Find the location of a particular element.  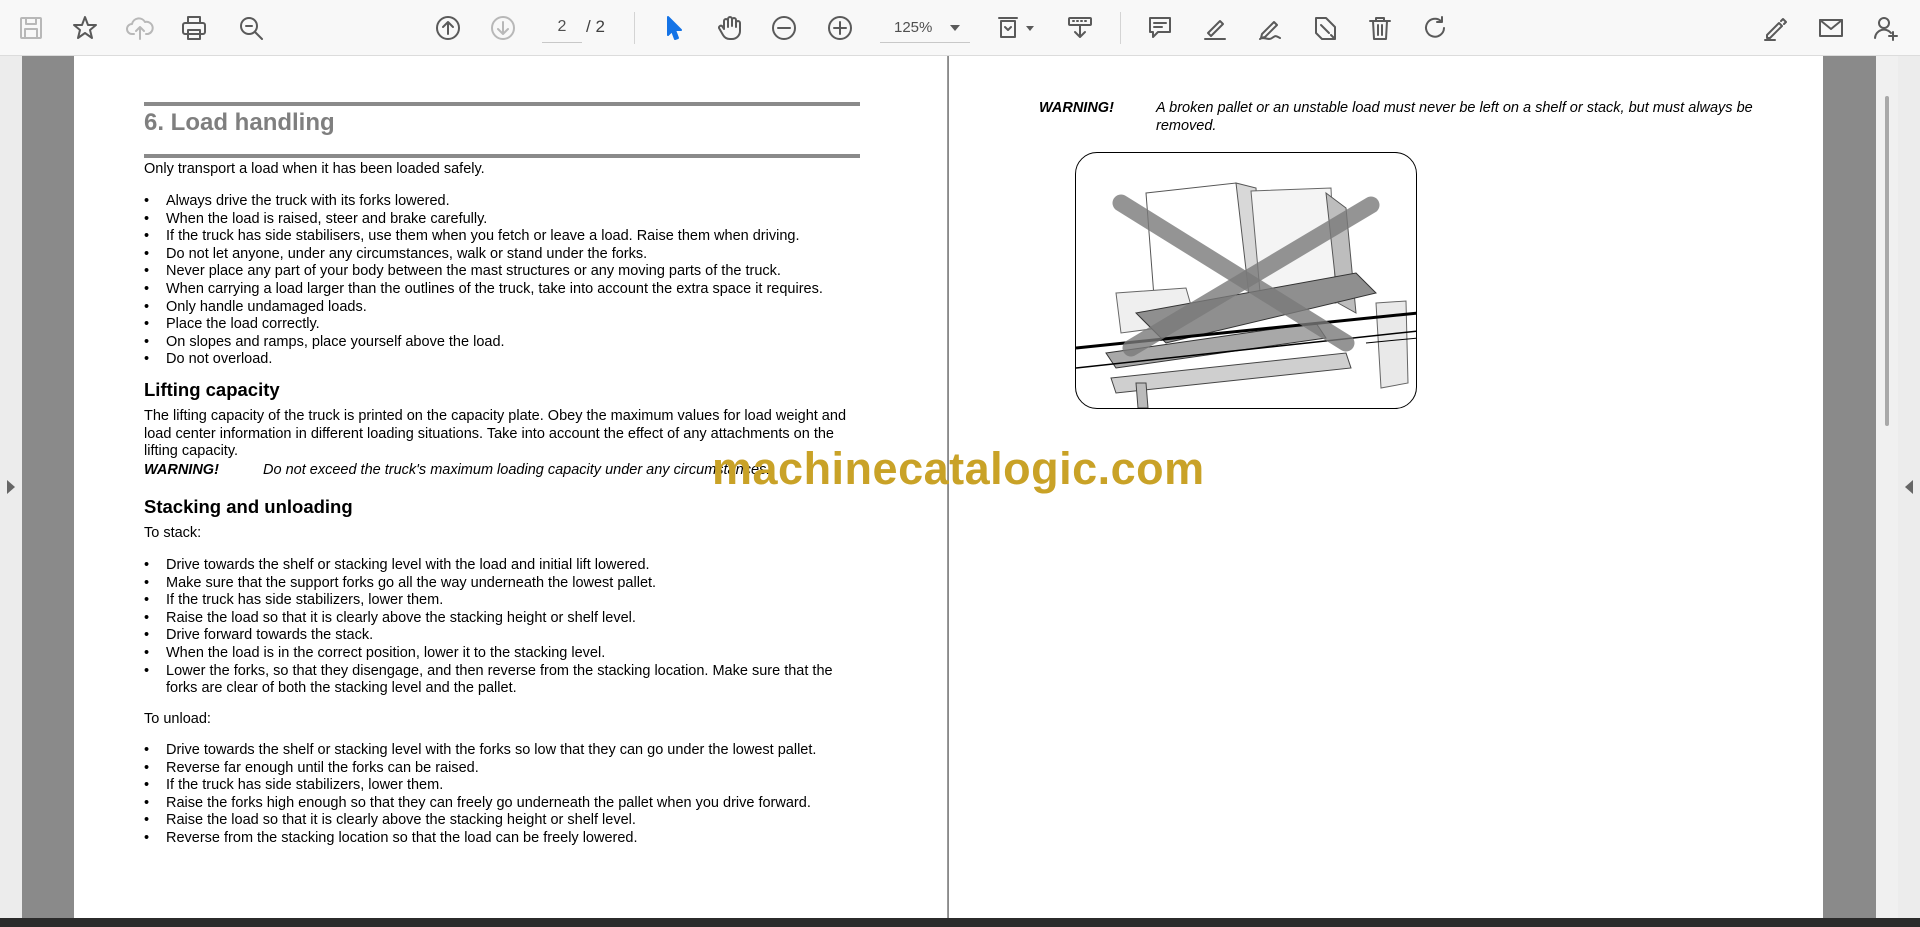

section-title: 6. Load handling is located at coordinates (239, 122).